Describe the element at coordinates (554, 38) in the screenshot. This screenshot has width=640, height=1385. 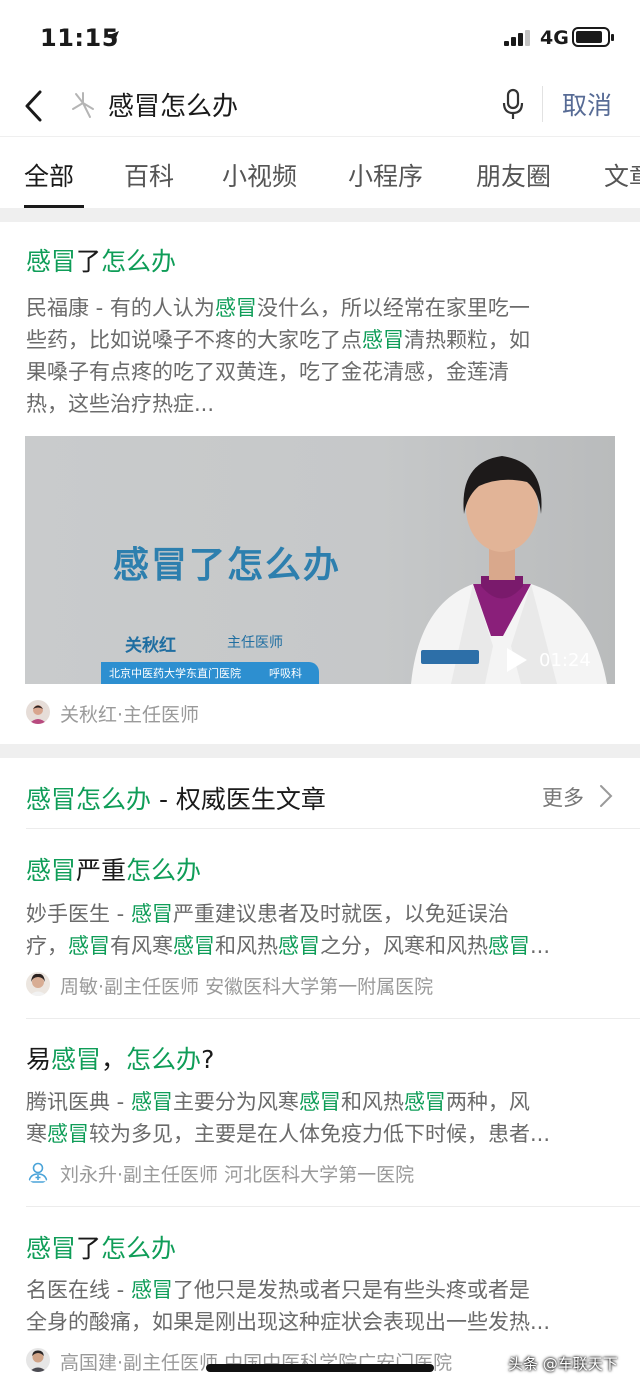
I see `network-type: 4G` at that location.